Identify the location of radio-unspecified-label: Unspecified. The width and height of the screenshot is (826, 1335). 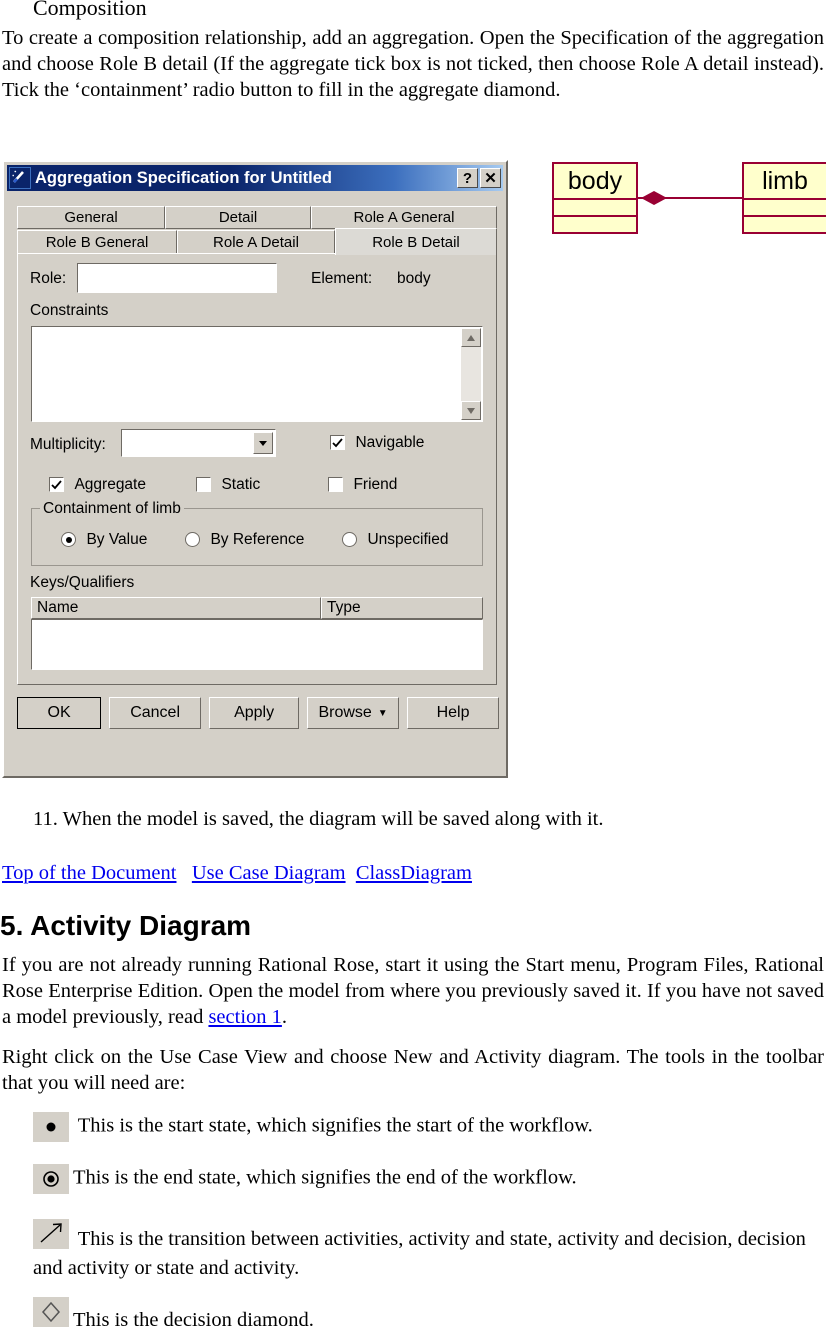
(408, 539).